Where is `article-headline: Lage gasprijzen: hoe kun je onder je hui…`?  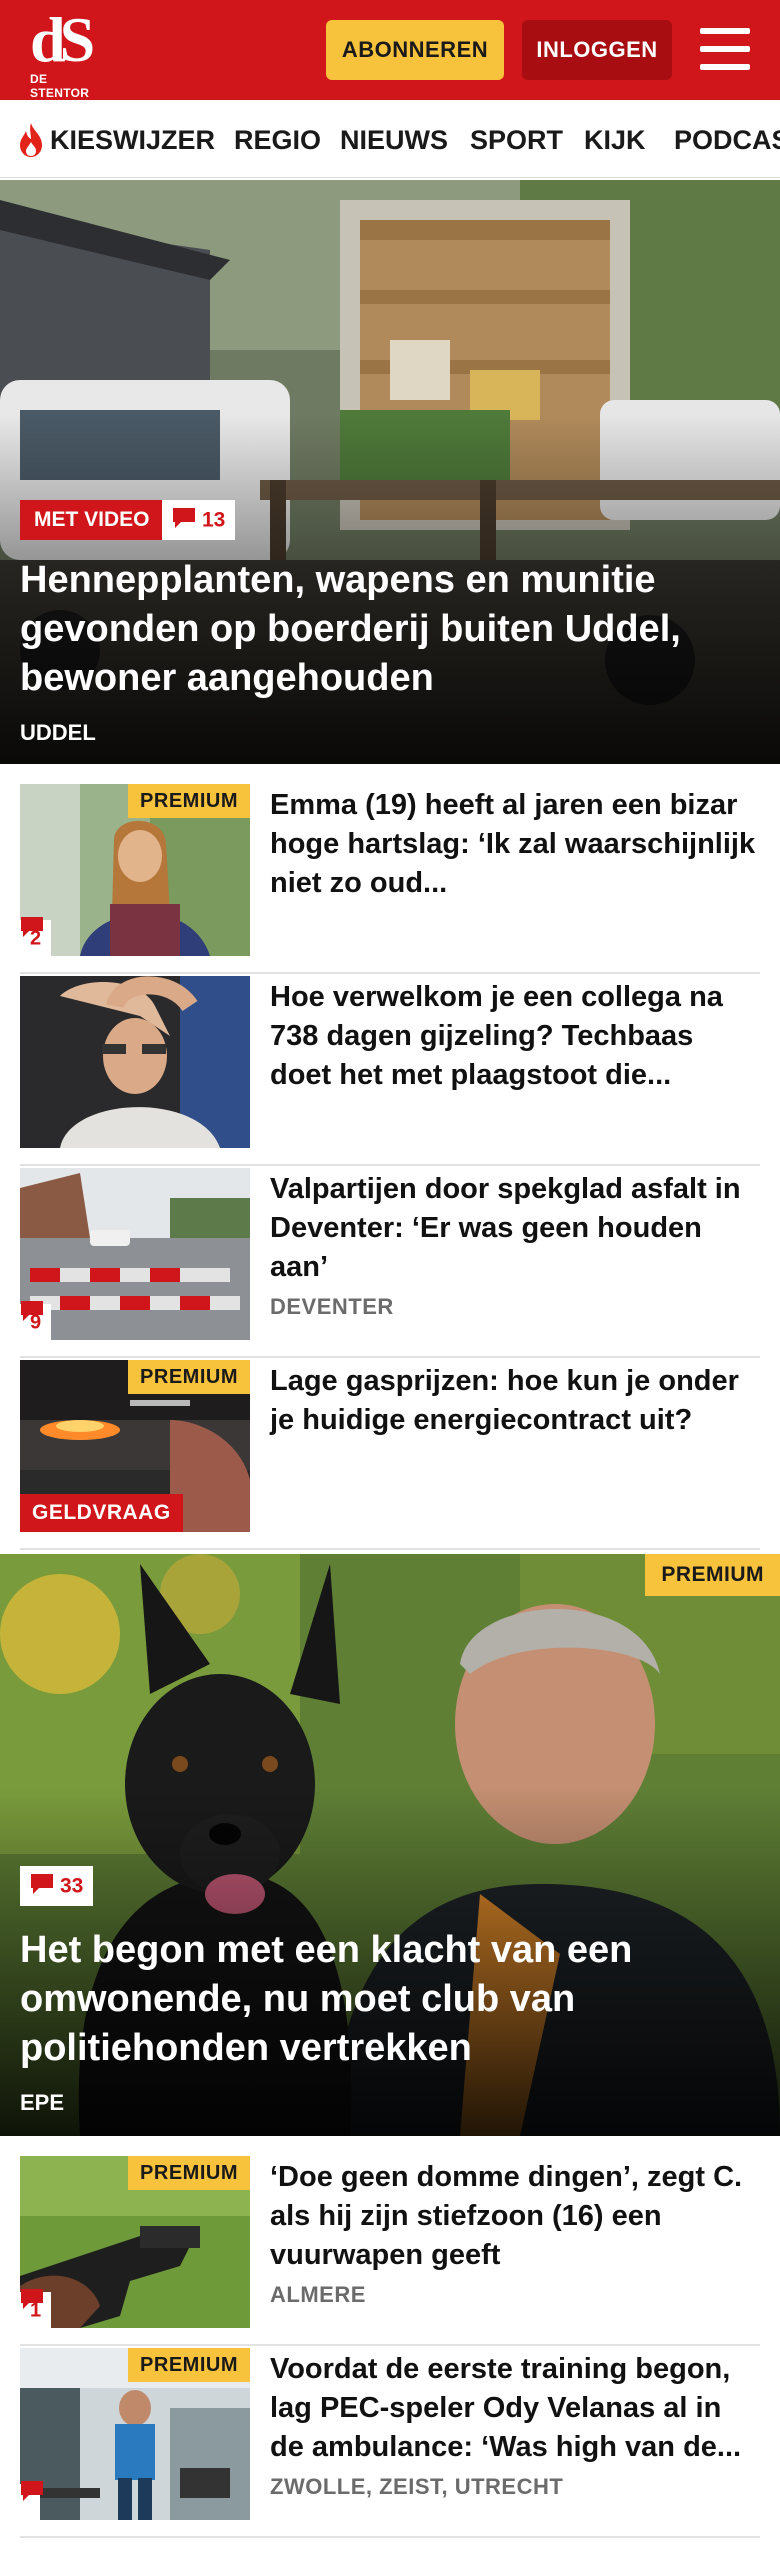
article-headline: Lage gasprijzen: hoe kun je onder je hui… is located at coordinates (515, 1401).